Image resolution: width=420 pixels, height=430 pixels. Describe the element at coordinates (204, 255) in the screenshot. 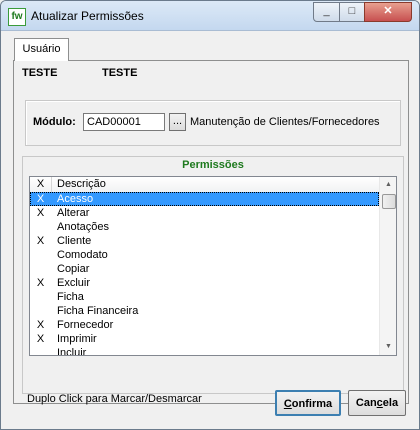

I see `permission-row: Comodato` at that location.